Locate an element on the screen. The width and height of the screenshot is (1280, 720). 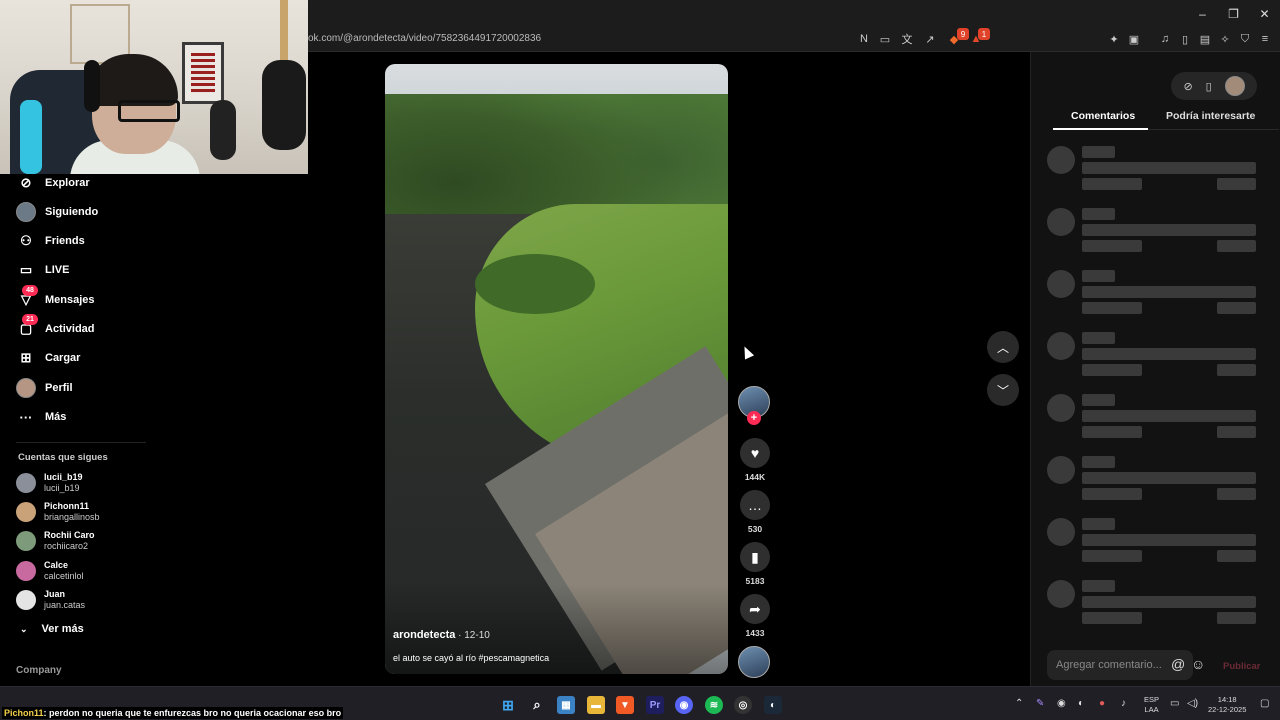
steam-icon: ◐ is located at coordinates (773, 705).